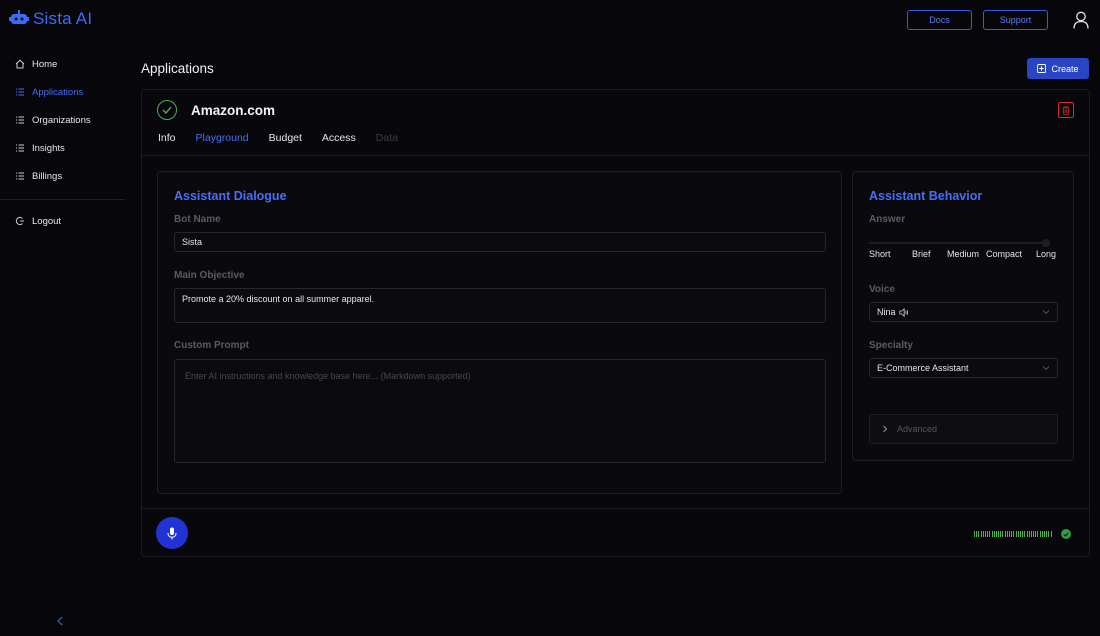 Image resolution: width=1100 pixels, height=636 pixels. I want to click on sidebar-item-organizations: Organizations, so click(62, 120).